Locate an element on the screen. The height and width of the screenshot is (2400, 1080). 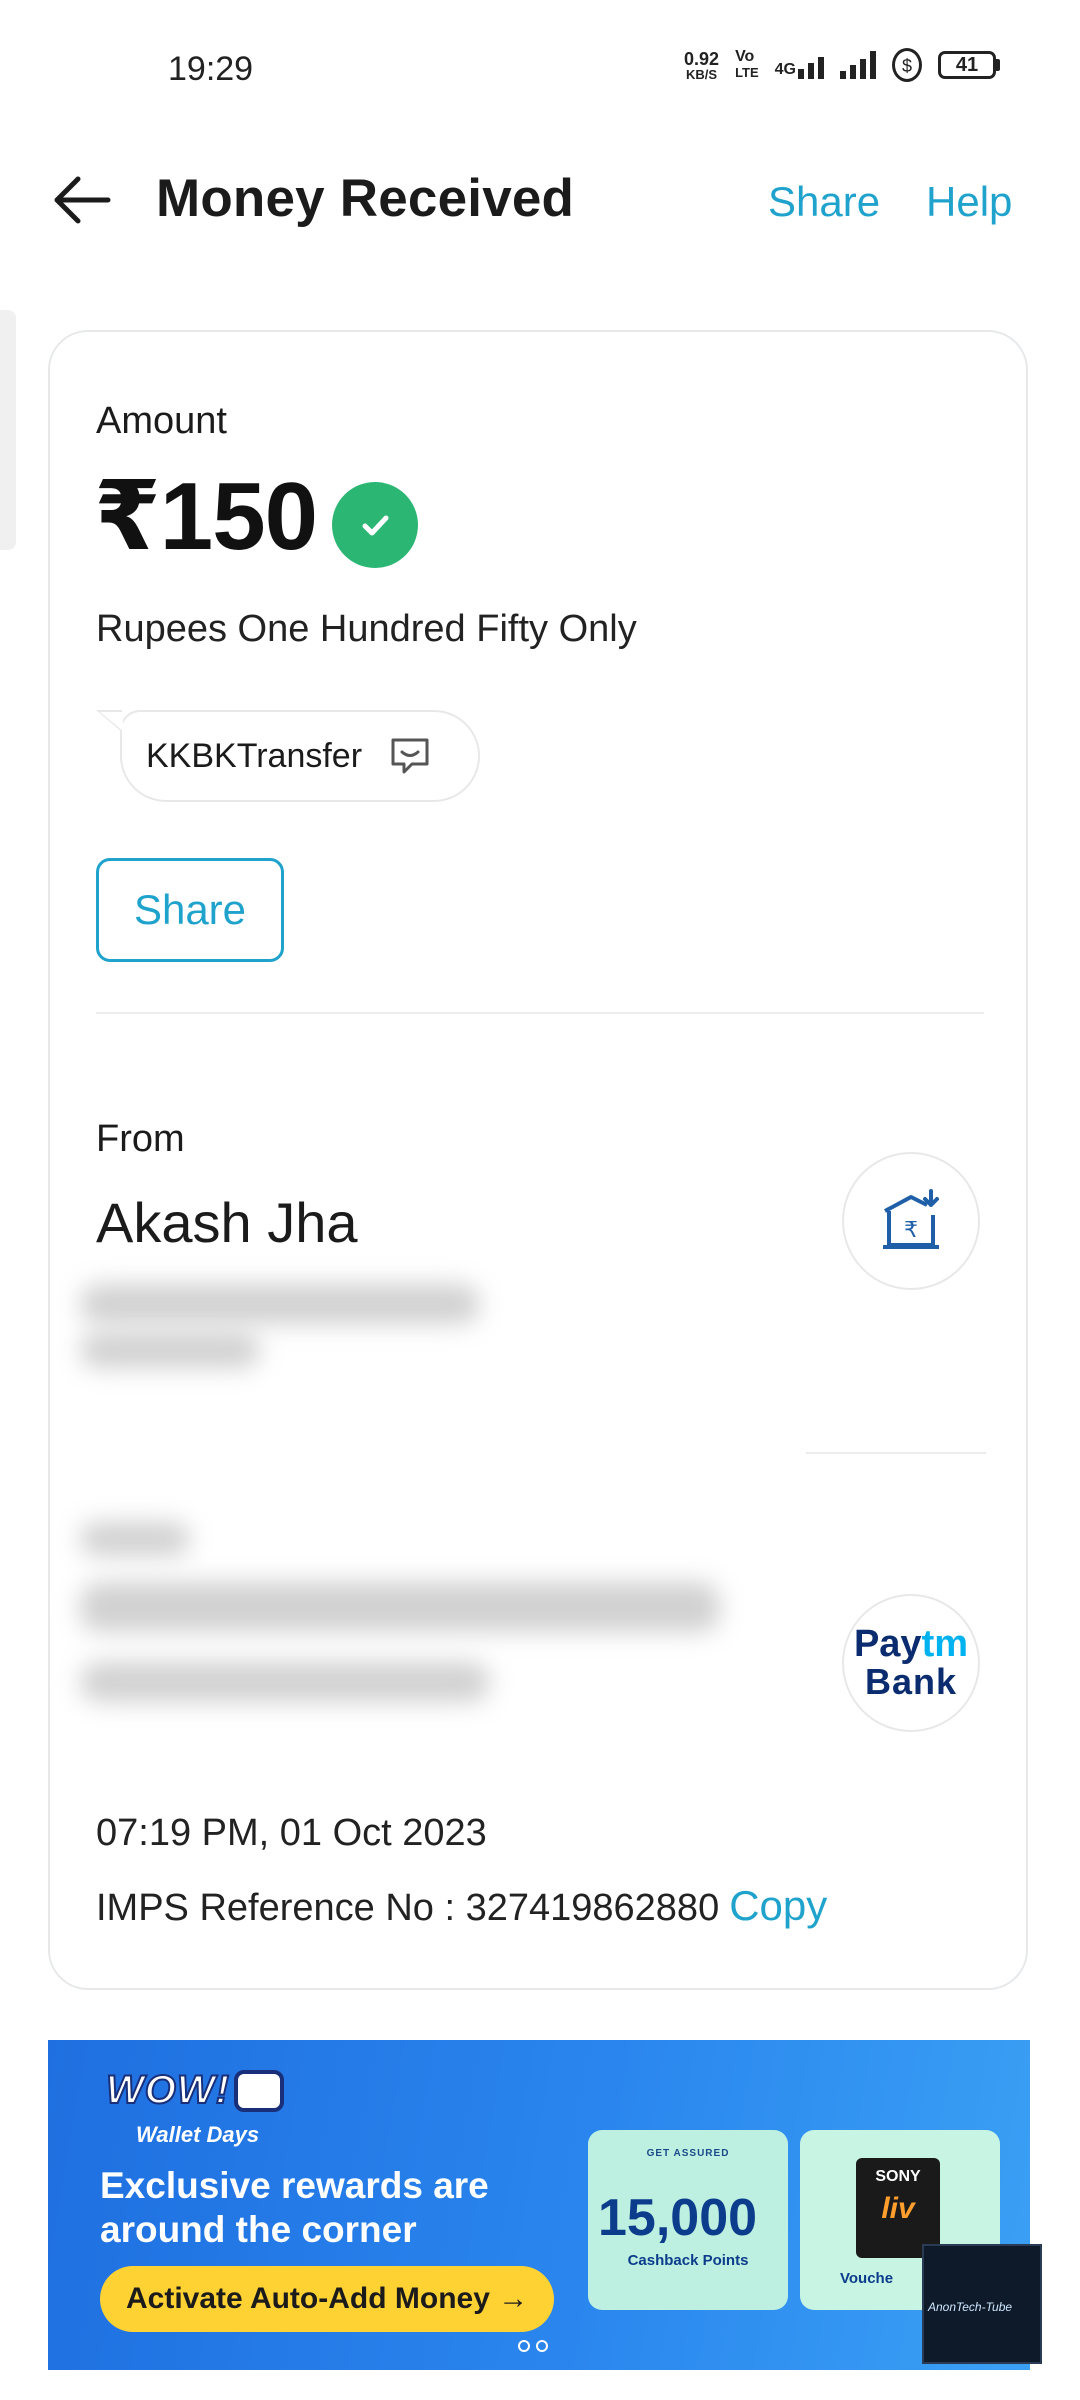
watermark: AnonTech-Tube is located at coordinates (982, 2304).